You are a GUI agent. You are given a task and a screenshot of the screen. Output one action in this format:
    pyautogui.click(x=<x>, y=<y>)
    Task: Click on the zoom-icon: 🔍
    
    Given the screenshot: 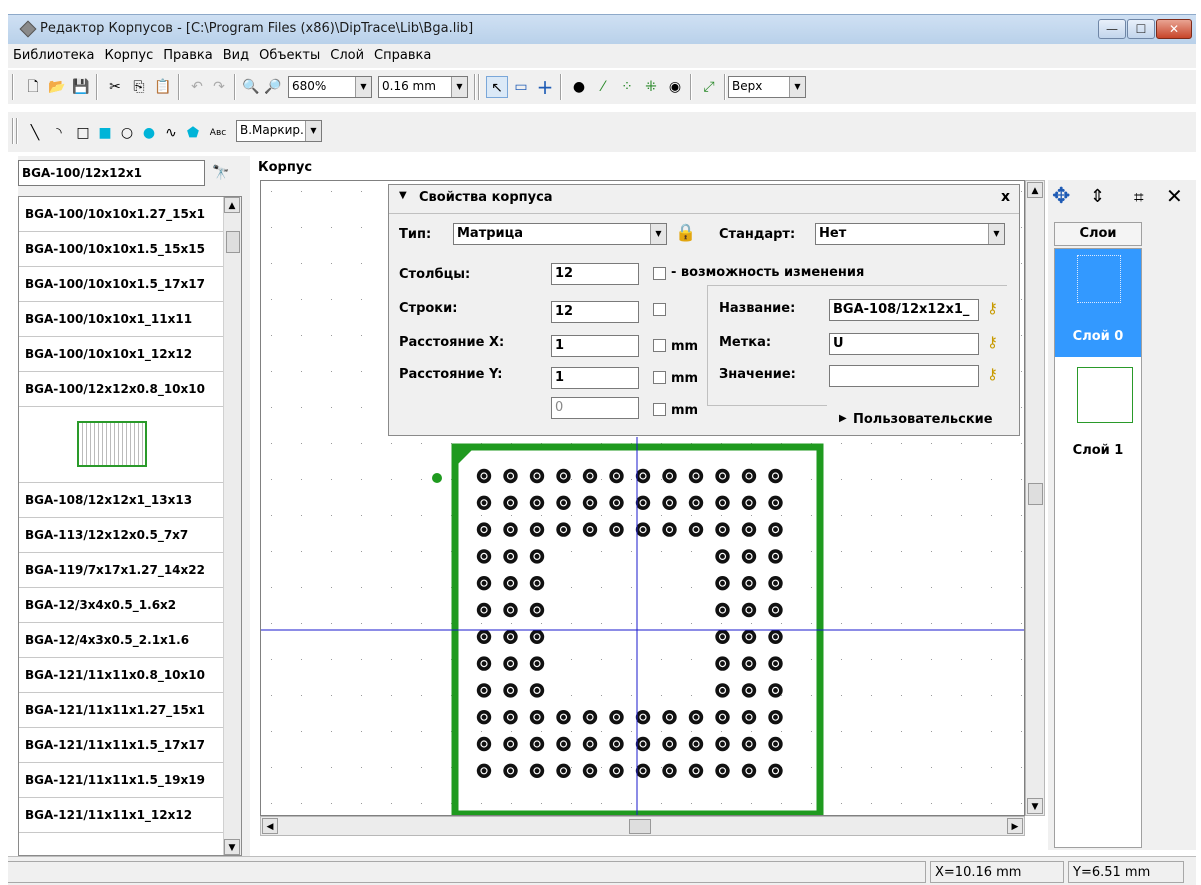 What is the action you would take?
    pyautogui.click(x=251, y=87)
    